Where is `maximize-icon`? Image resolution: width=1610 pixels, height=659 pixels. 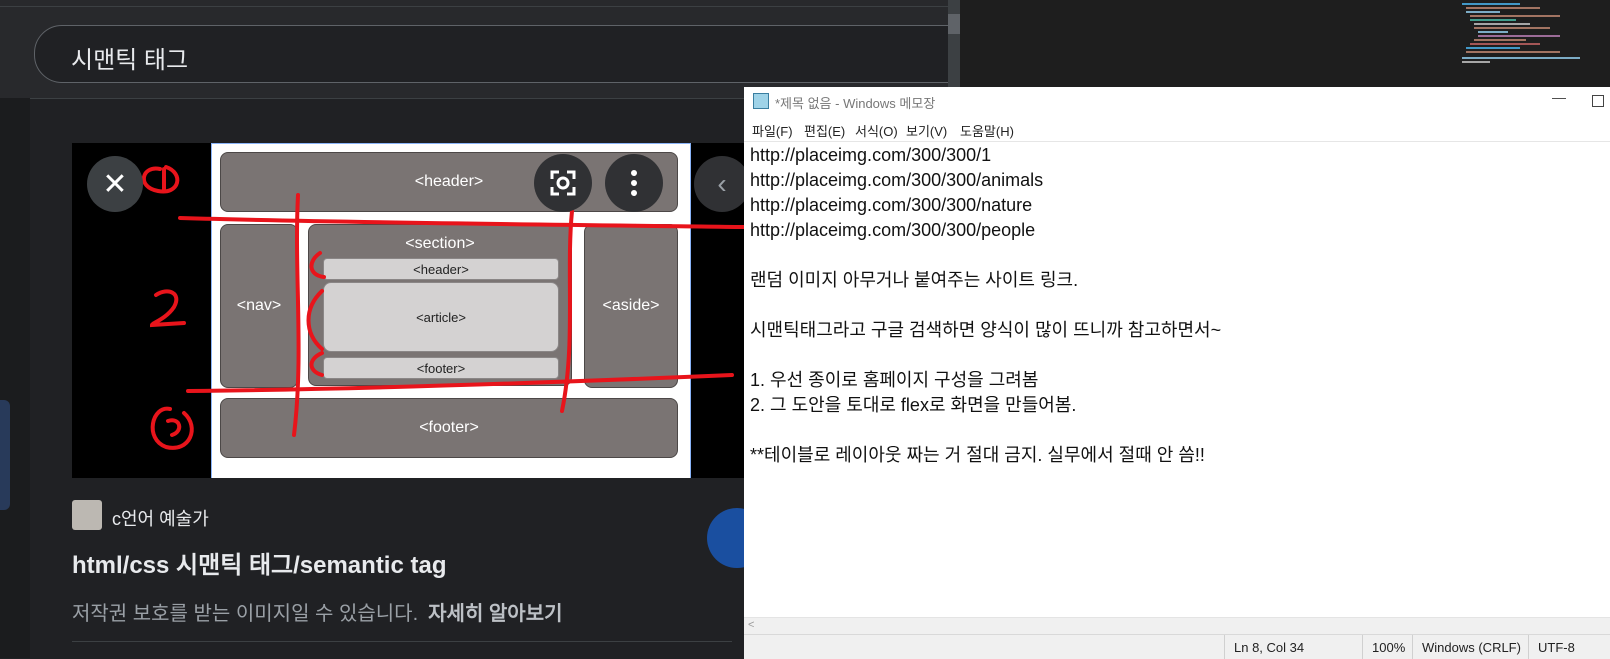 maximize-icon is located at coordinates (1598, 101).